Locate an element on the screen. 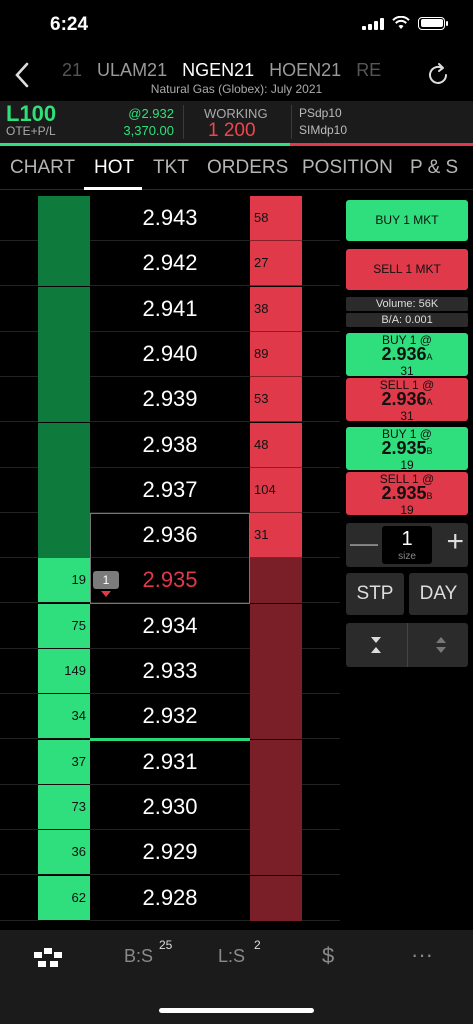 The height and width of the screenshot is (1024, 473). price-cell: 2.930 is located at coordinates (170, 807).